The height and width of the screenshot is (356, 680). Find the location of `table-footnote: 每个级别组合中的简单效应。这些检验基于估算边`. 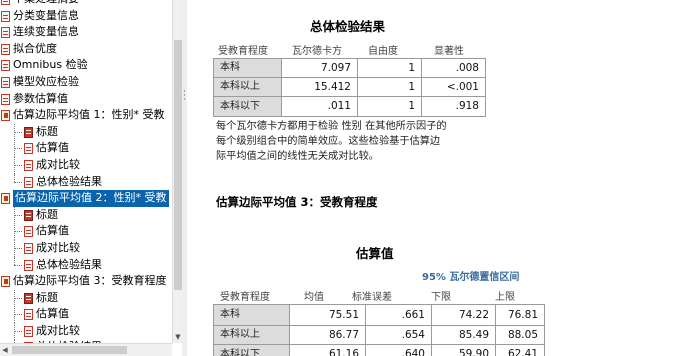

table-footnote: 每个级别组合中的简单效应。这些检验基于估算边 is located at coordinates (328, 141).